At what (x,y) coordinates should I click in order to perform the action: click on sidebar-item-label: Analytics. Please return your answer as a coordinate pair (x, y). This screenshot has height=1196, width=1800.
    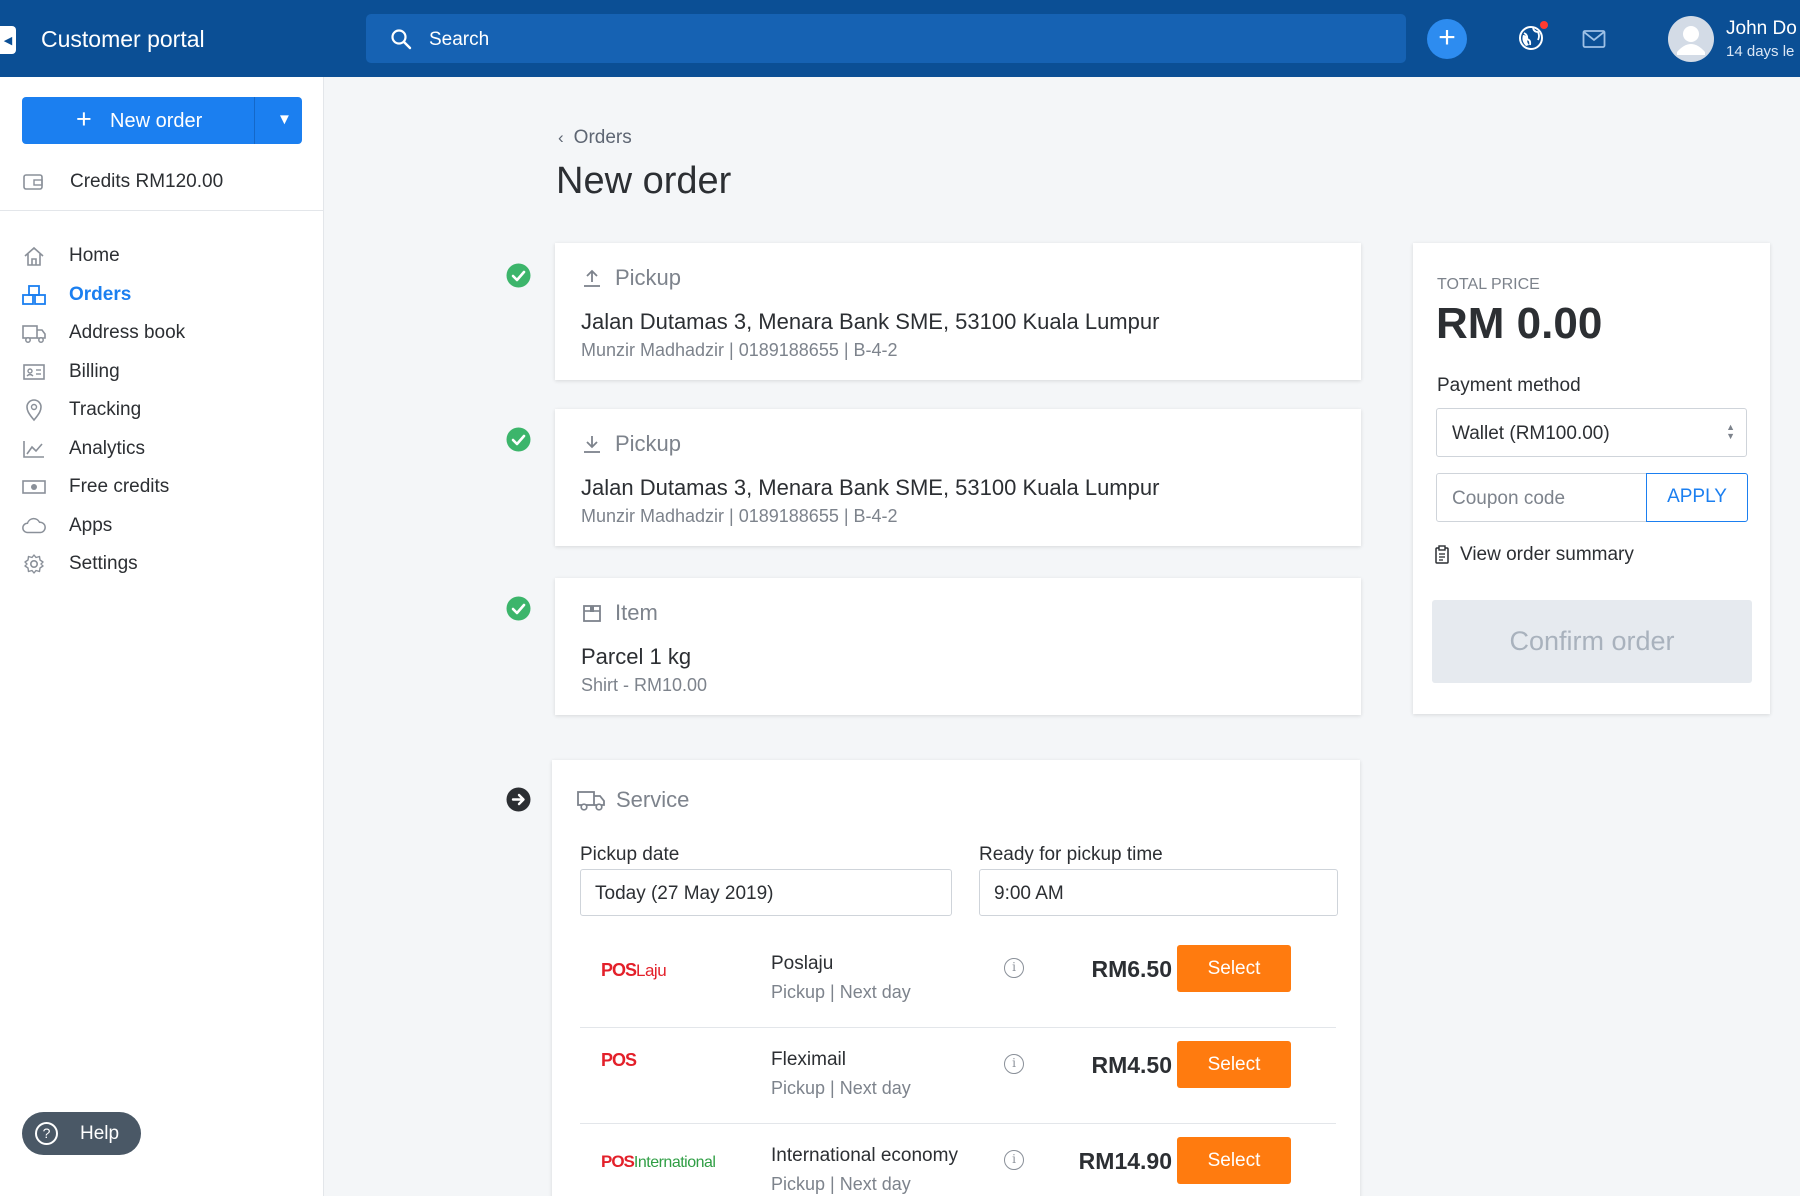
    Looking at the image, I should click on (107, 448).